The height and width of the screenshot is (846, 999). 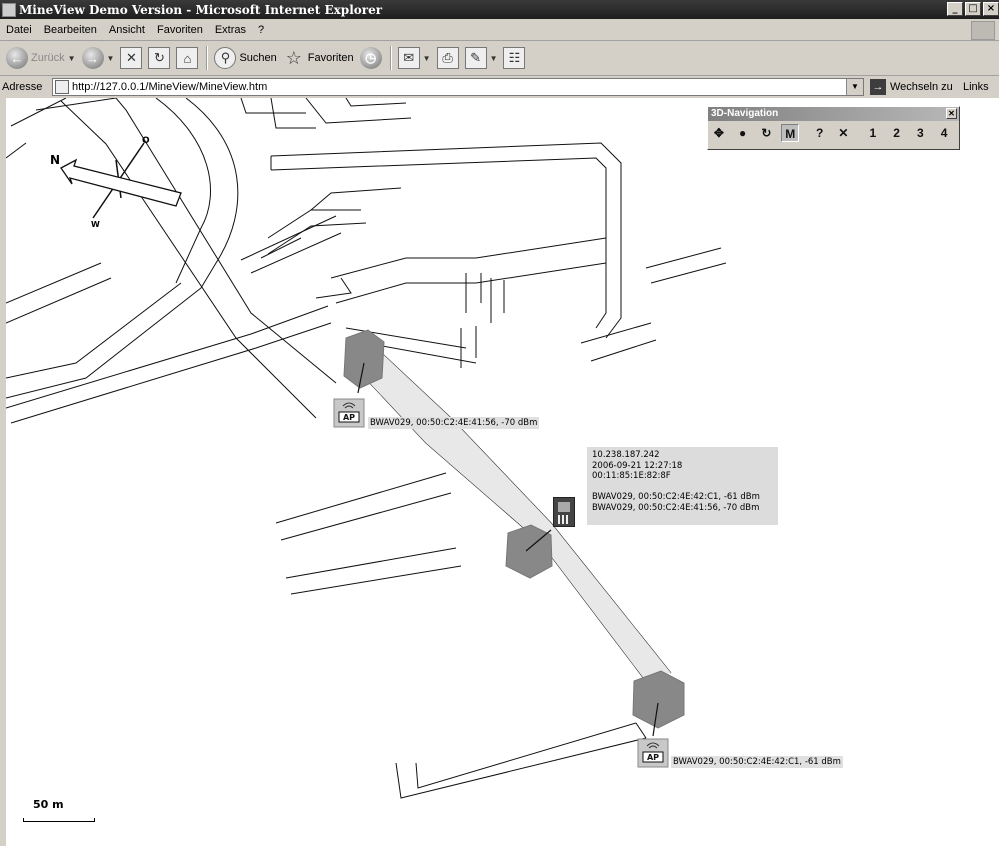 What do you see at coordinates (180, 30) in the screenshot?
I see `menu-favoriten: Favoriten` at bounding box center [180, 30].